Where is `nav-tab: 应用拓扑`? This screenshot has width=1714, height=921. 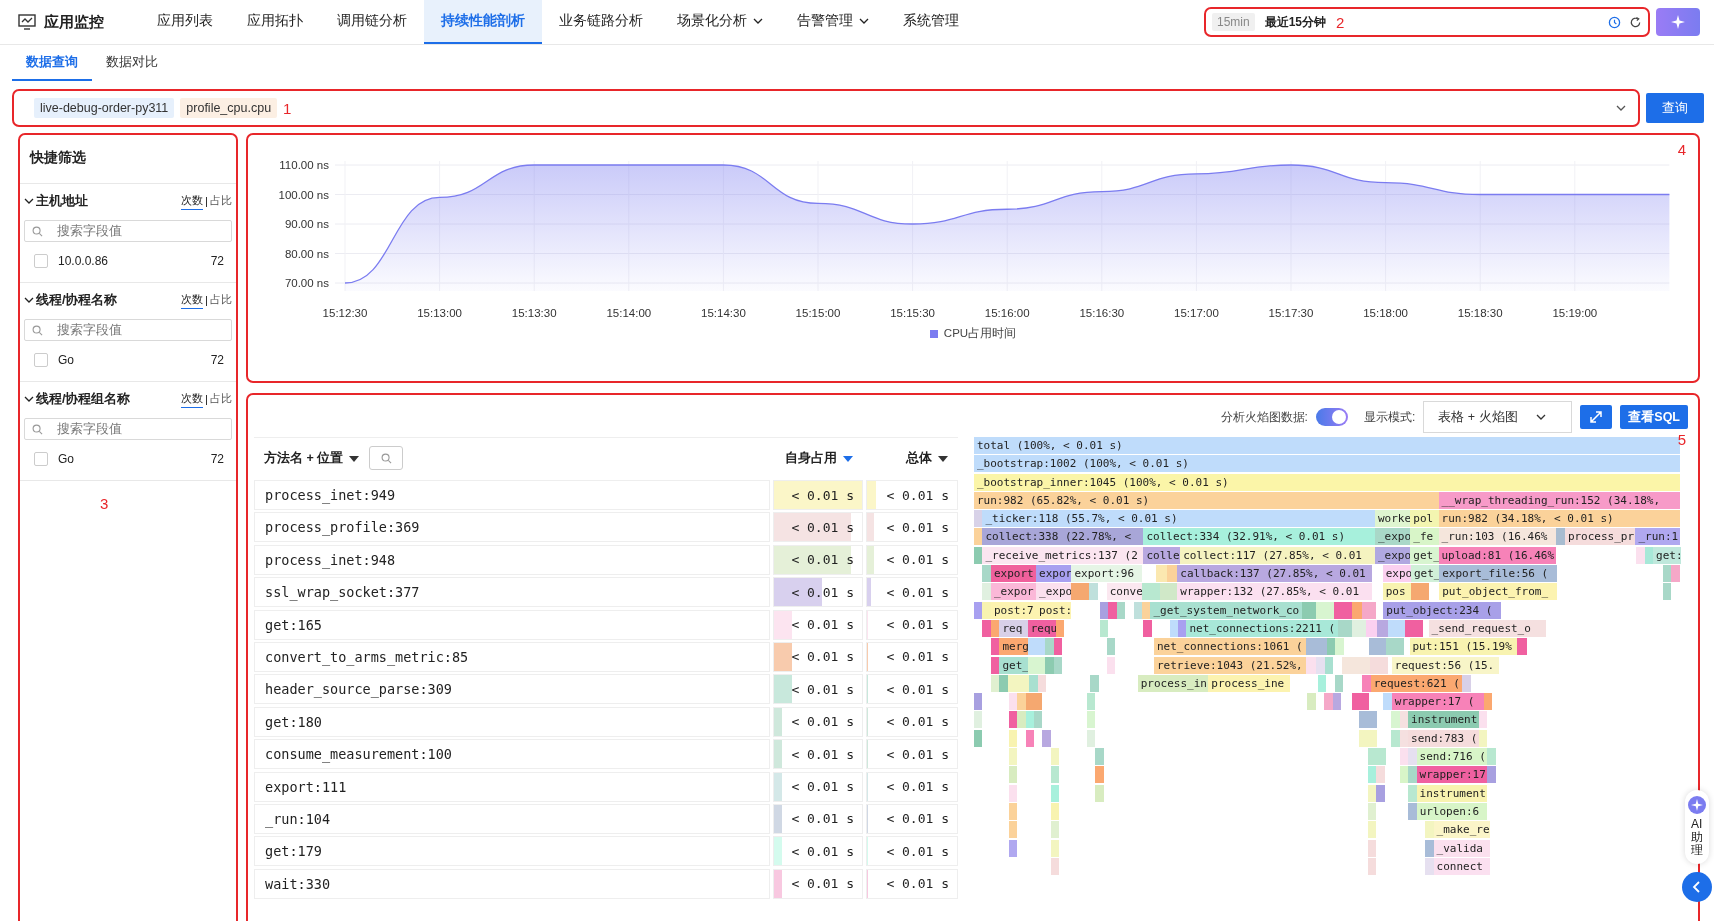
nav-tab: 应用拓扑 is located at coordinates (275, 22).